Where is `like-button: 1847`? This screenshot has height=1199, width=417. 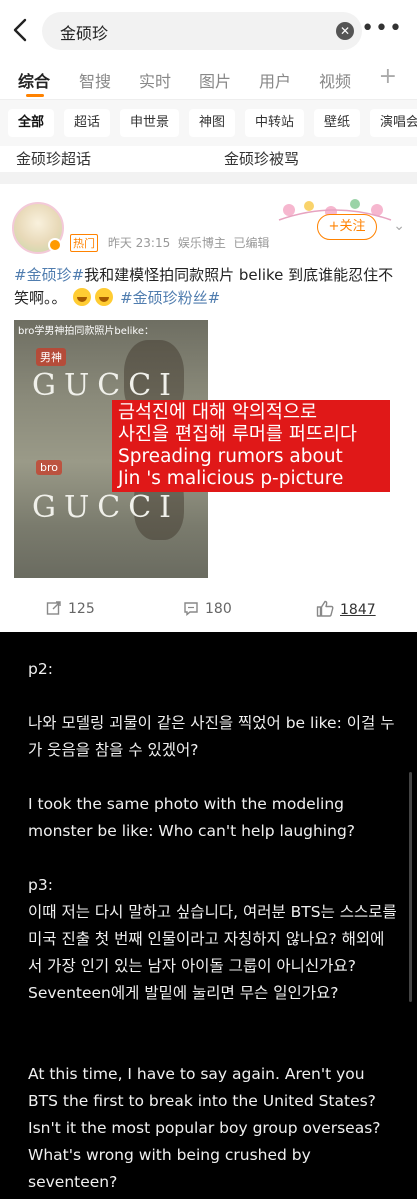 like-button: 1847 is located at coordinates (346, 609).